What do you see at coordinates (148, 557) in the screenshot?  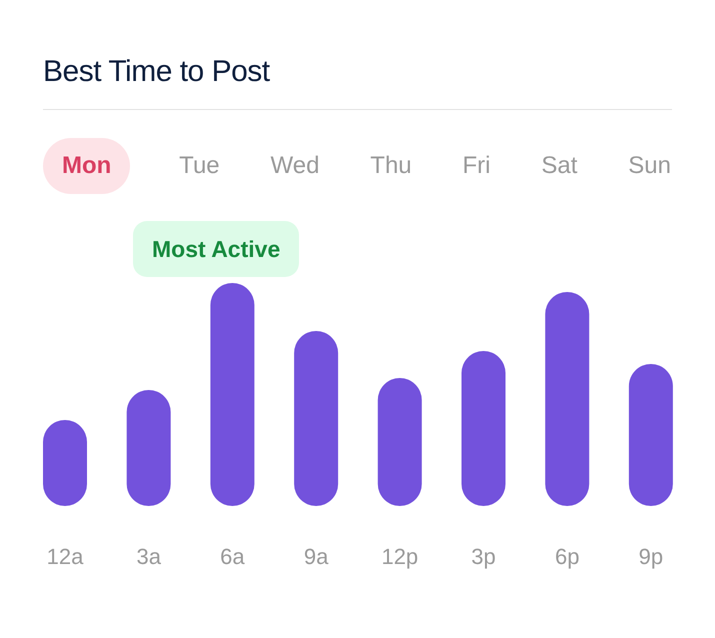 I see `time-label: 3a` at bounding box center [148, 557].